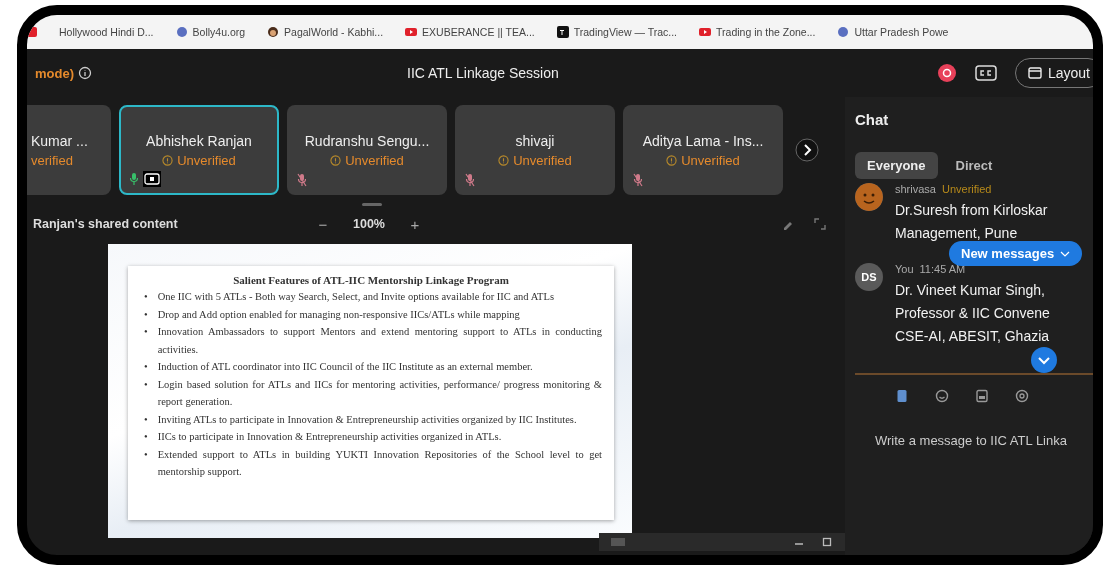 The image size is (1109, 572). I want to click on chat-tab: Direct, so click(974, 165).